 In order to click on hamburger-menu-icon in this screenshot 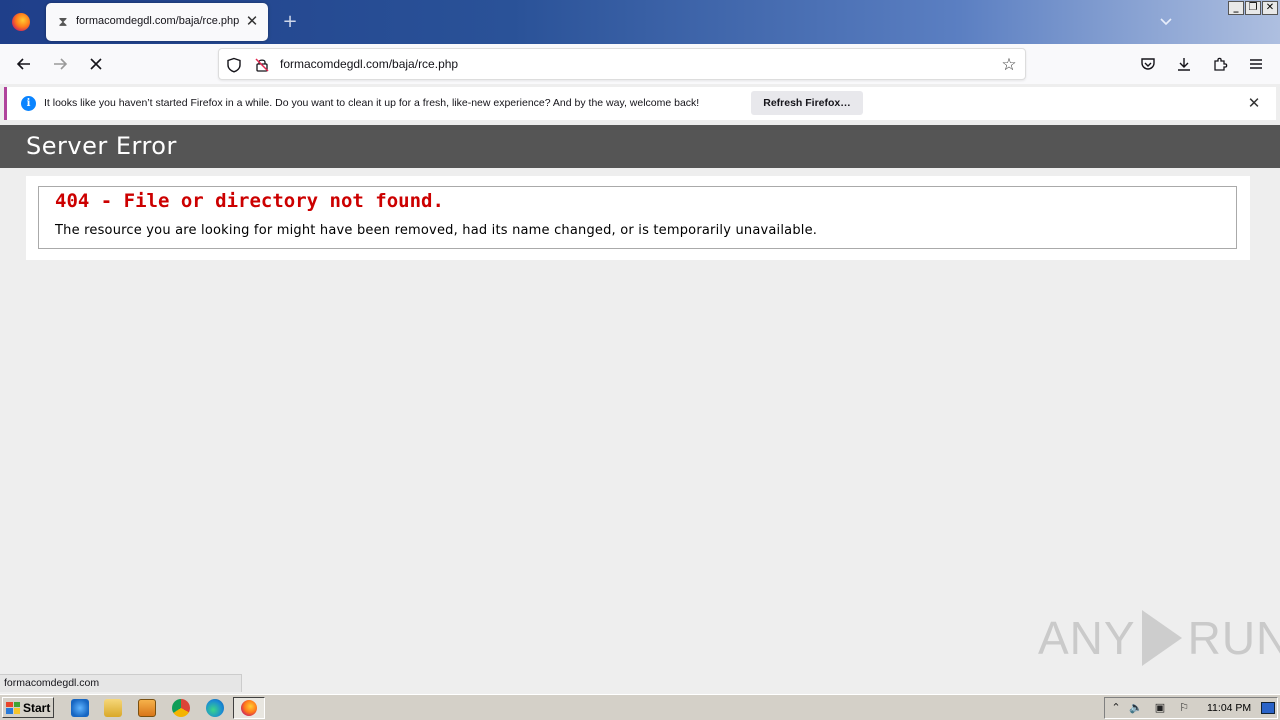, I will do `click(1256, 64)`.